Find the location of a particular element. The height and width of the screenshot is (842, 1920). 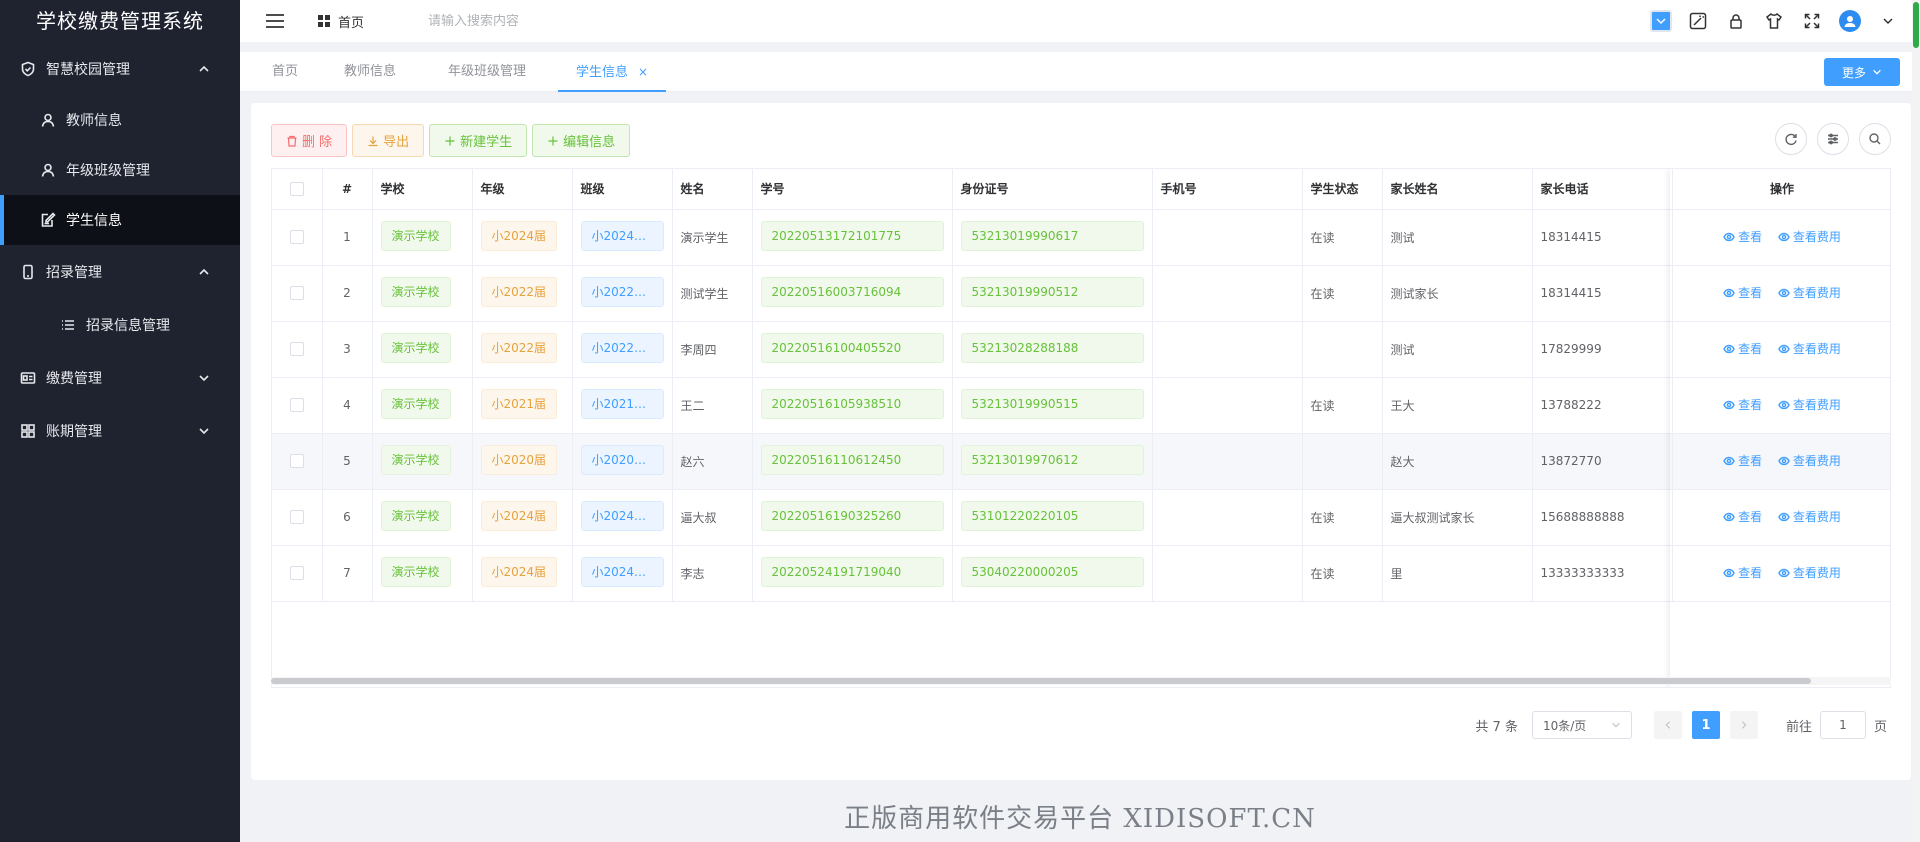

list-icon is located at coordinates (68, 325).